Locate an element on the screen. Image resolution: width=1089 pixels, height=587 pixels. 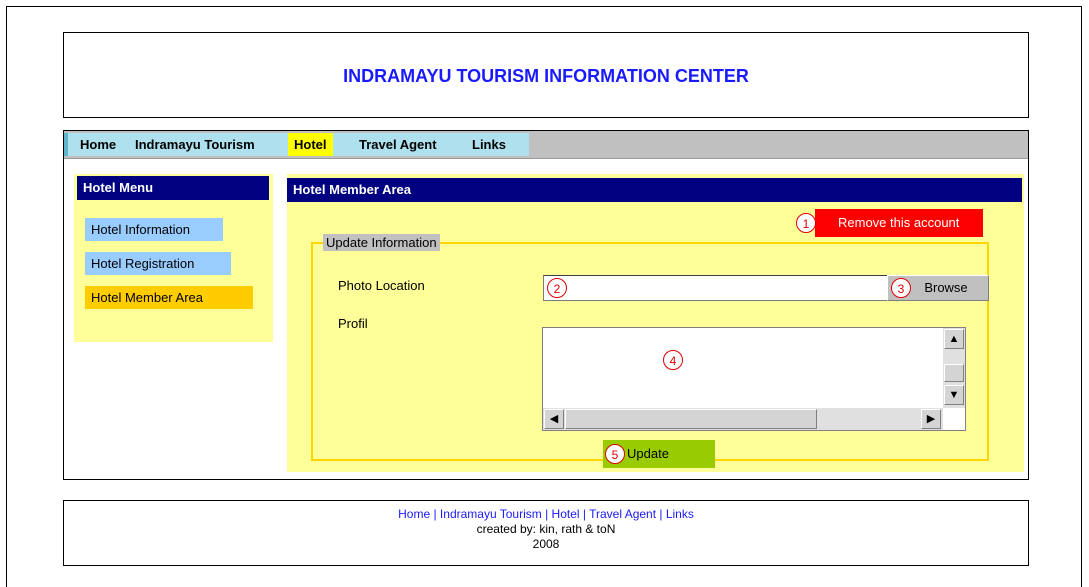
footer-year: 2008 is located at coordinates (546, 544).